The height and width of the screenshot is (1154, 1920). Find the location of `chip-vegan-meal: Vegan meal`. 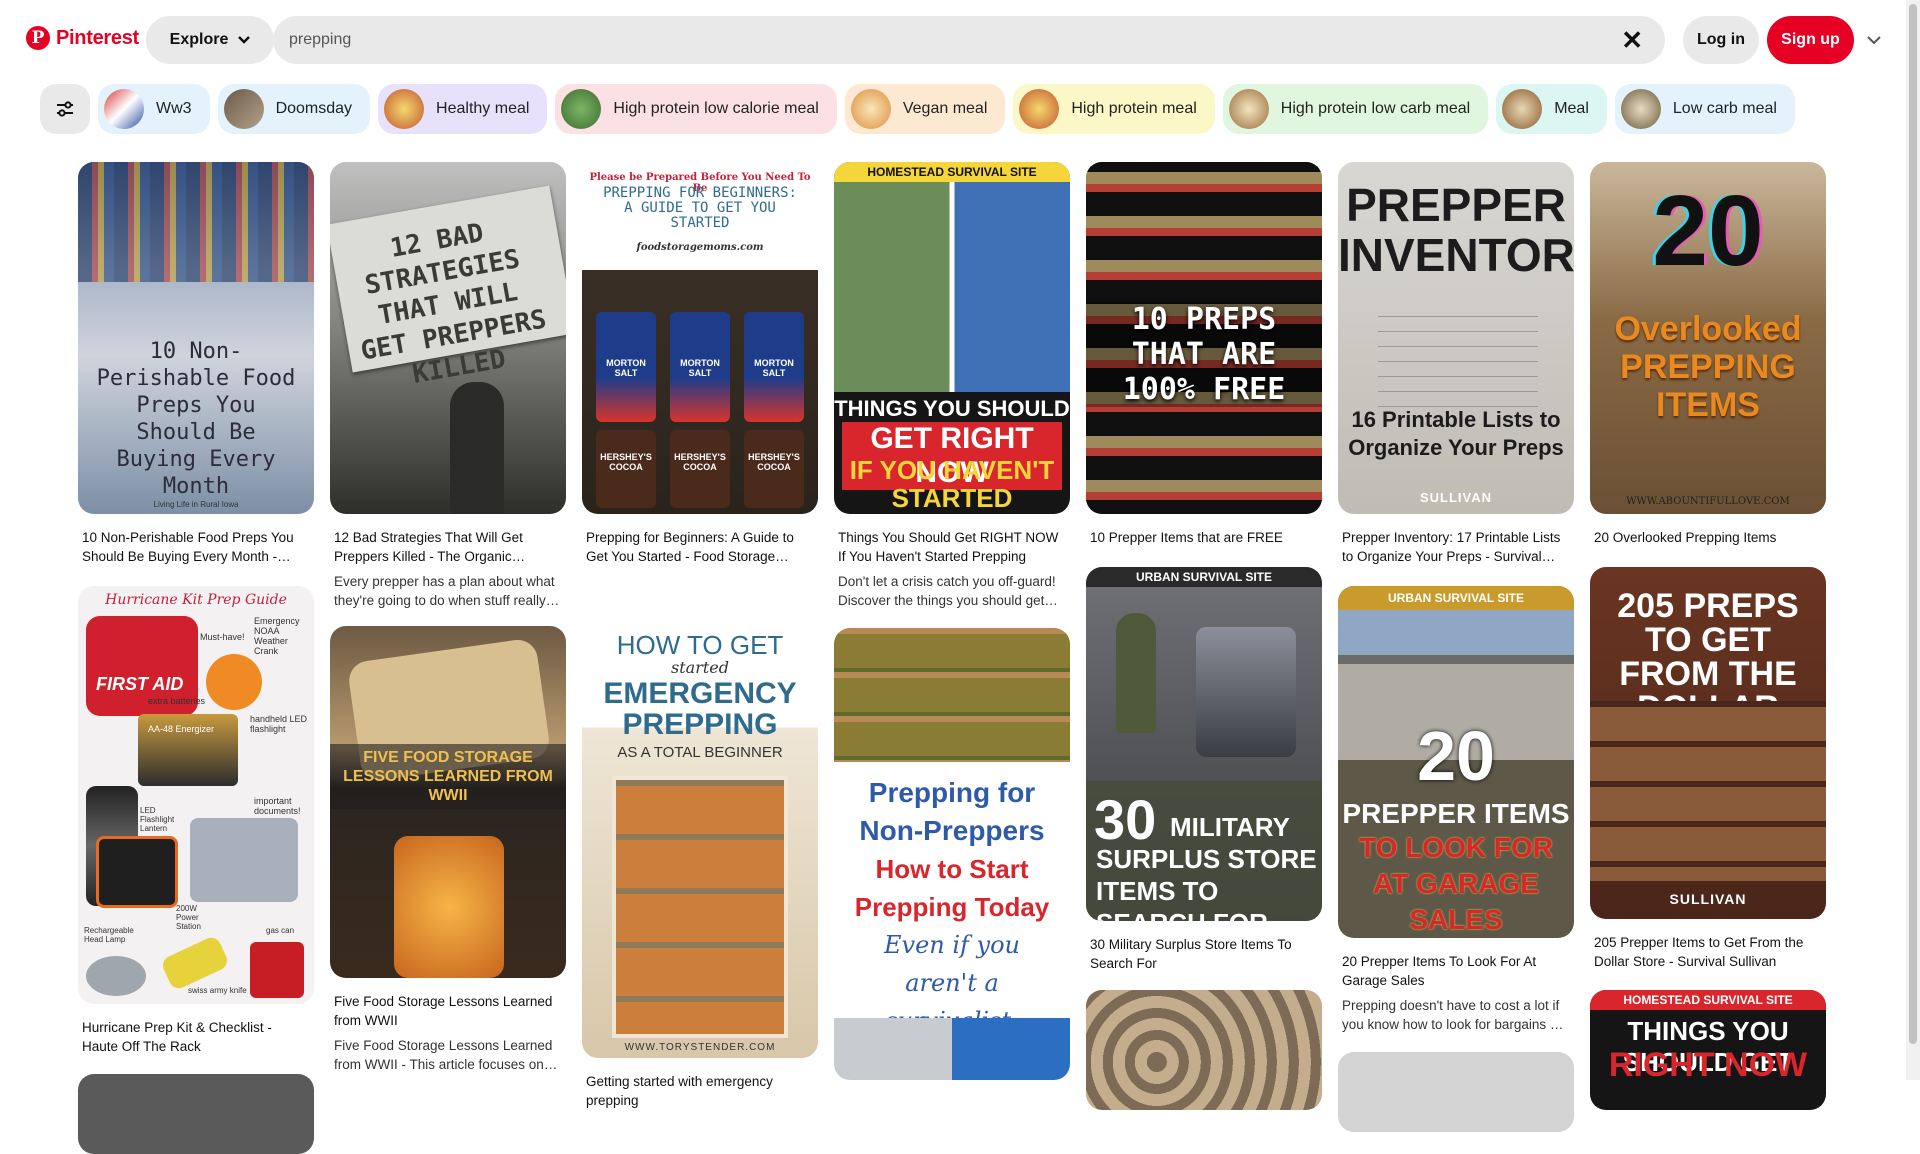

chip-vegan-meal: Vegan meal is located at coordinates (925, 109).